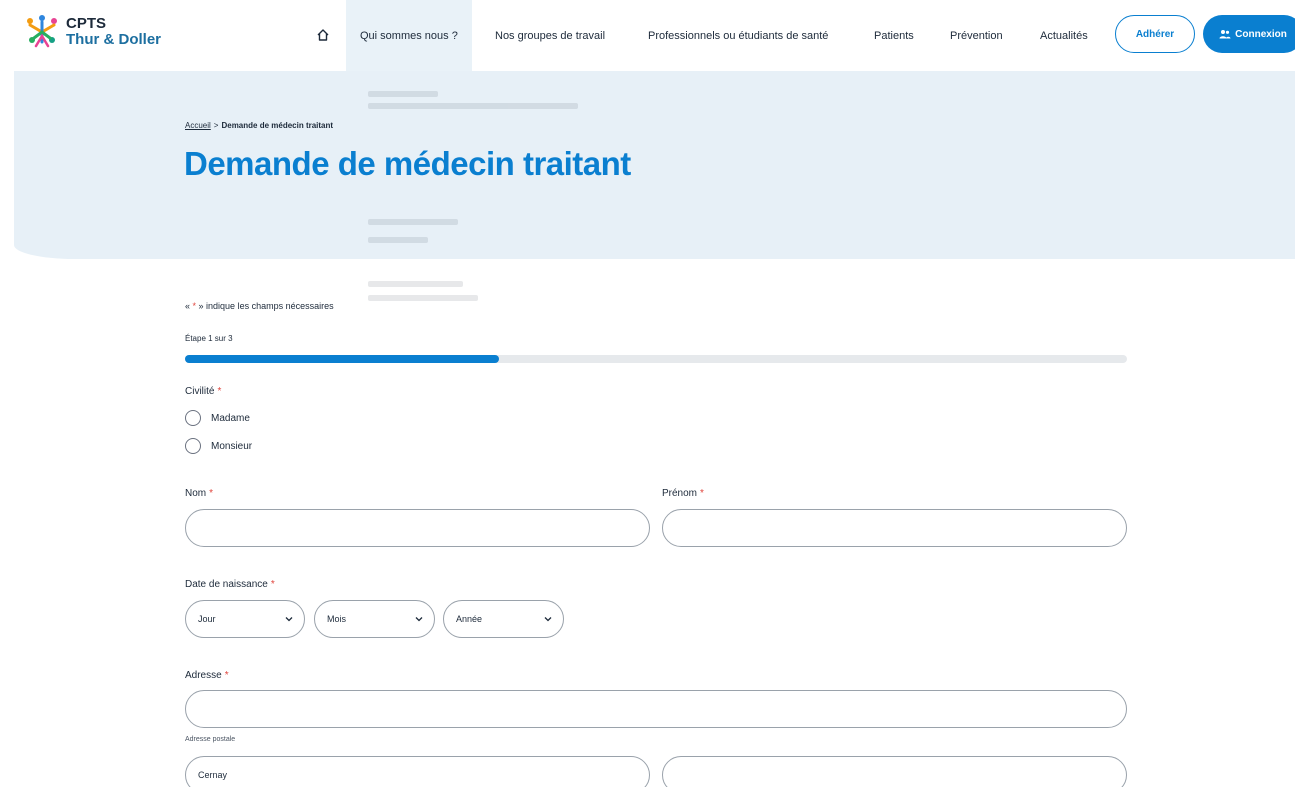  What do you see at coordinates (407, 163) in the screenshot?
I see `page-title: Demande de médecin traitant` at bounding box center [407, 163].